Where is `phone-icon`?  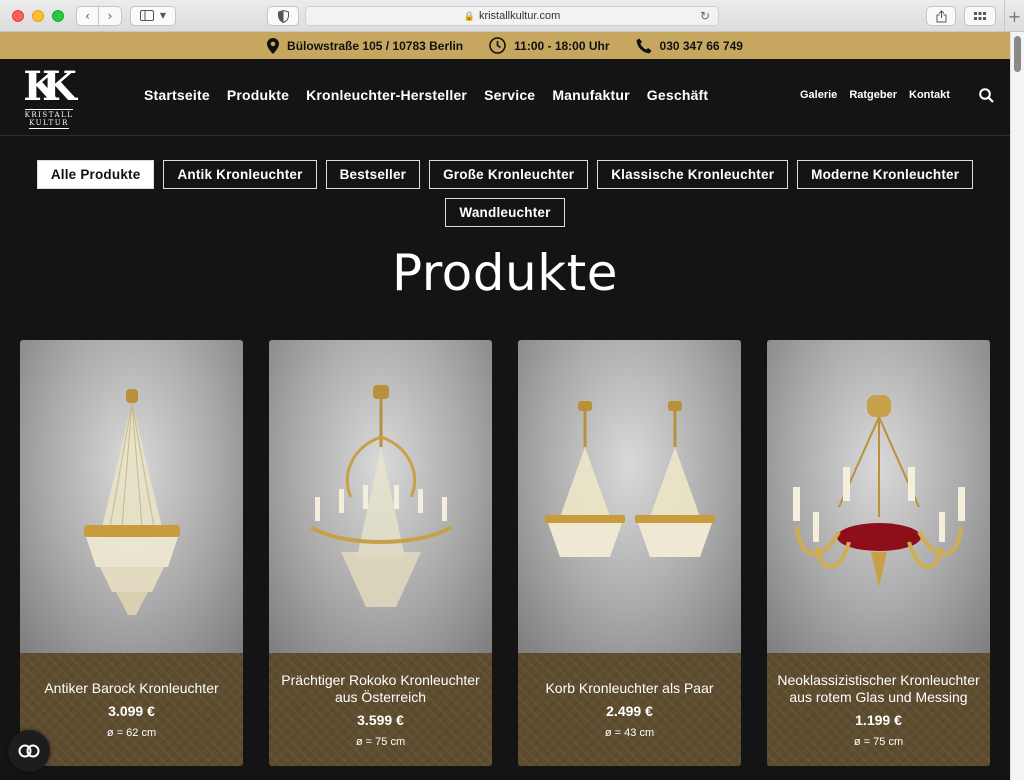
phone-icon is located at coordinates (644, 45).